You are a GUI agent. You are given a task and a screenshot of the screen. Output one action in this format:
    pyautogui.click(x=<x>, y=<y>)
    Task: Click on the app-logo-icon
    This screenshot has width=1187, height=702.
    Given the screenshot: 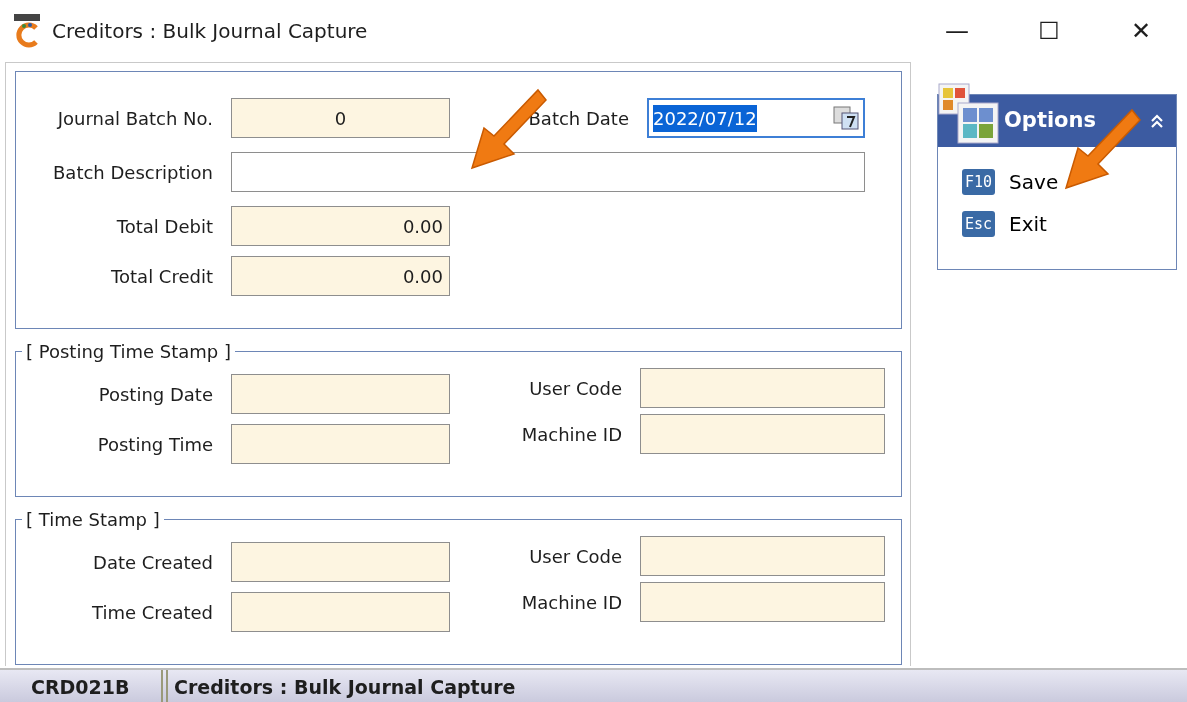 What is the action you would take?
    pyautogui.click(x=27, y=31)
    